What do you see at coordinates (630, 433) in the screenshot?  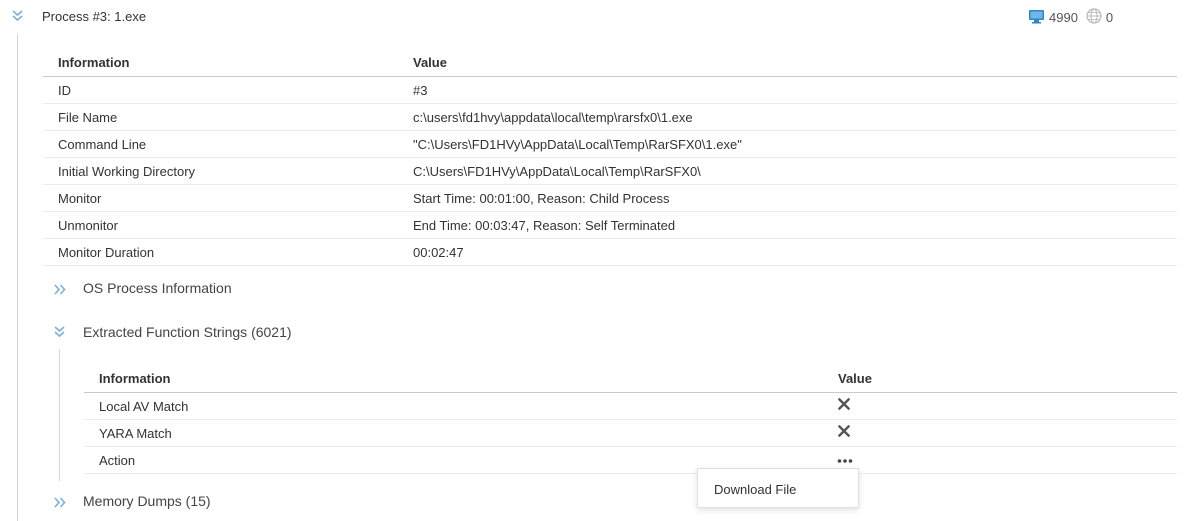 I see `table-row: YARA Match` at bounding box center [630, 433].